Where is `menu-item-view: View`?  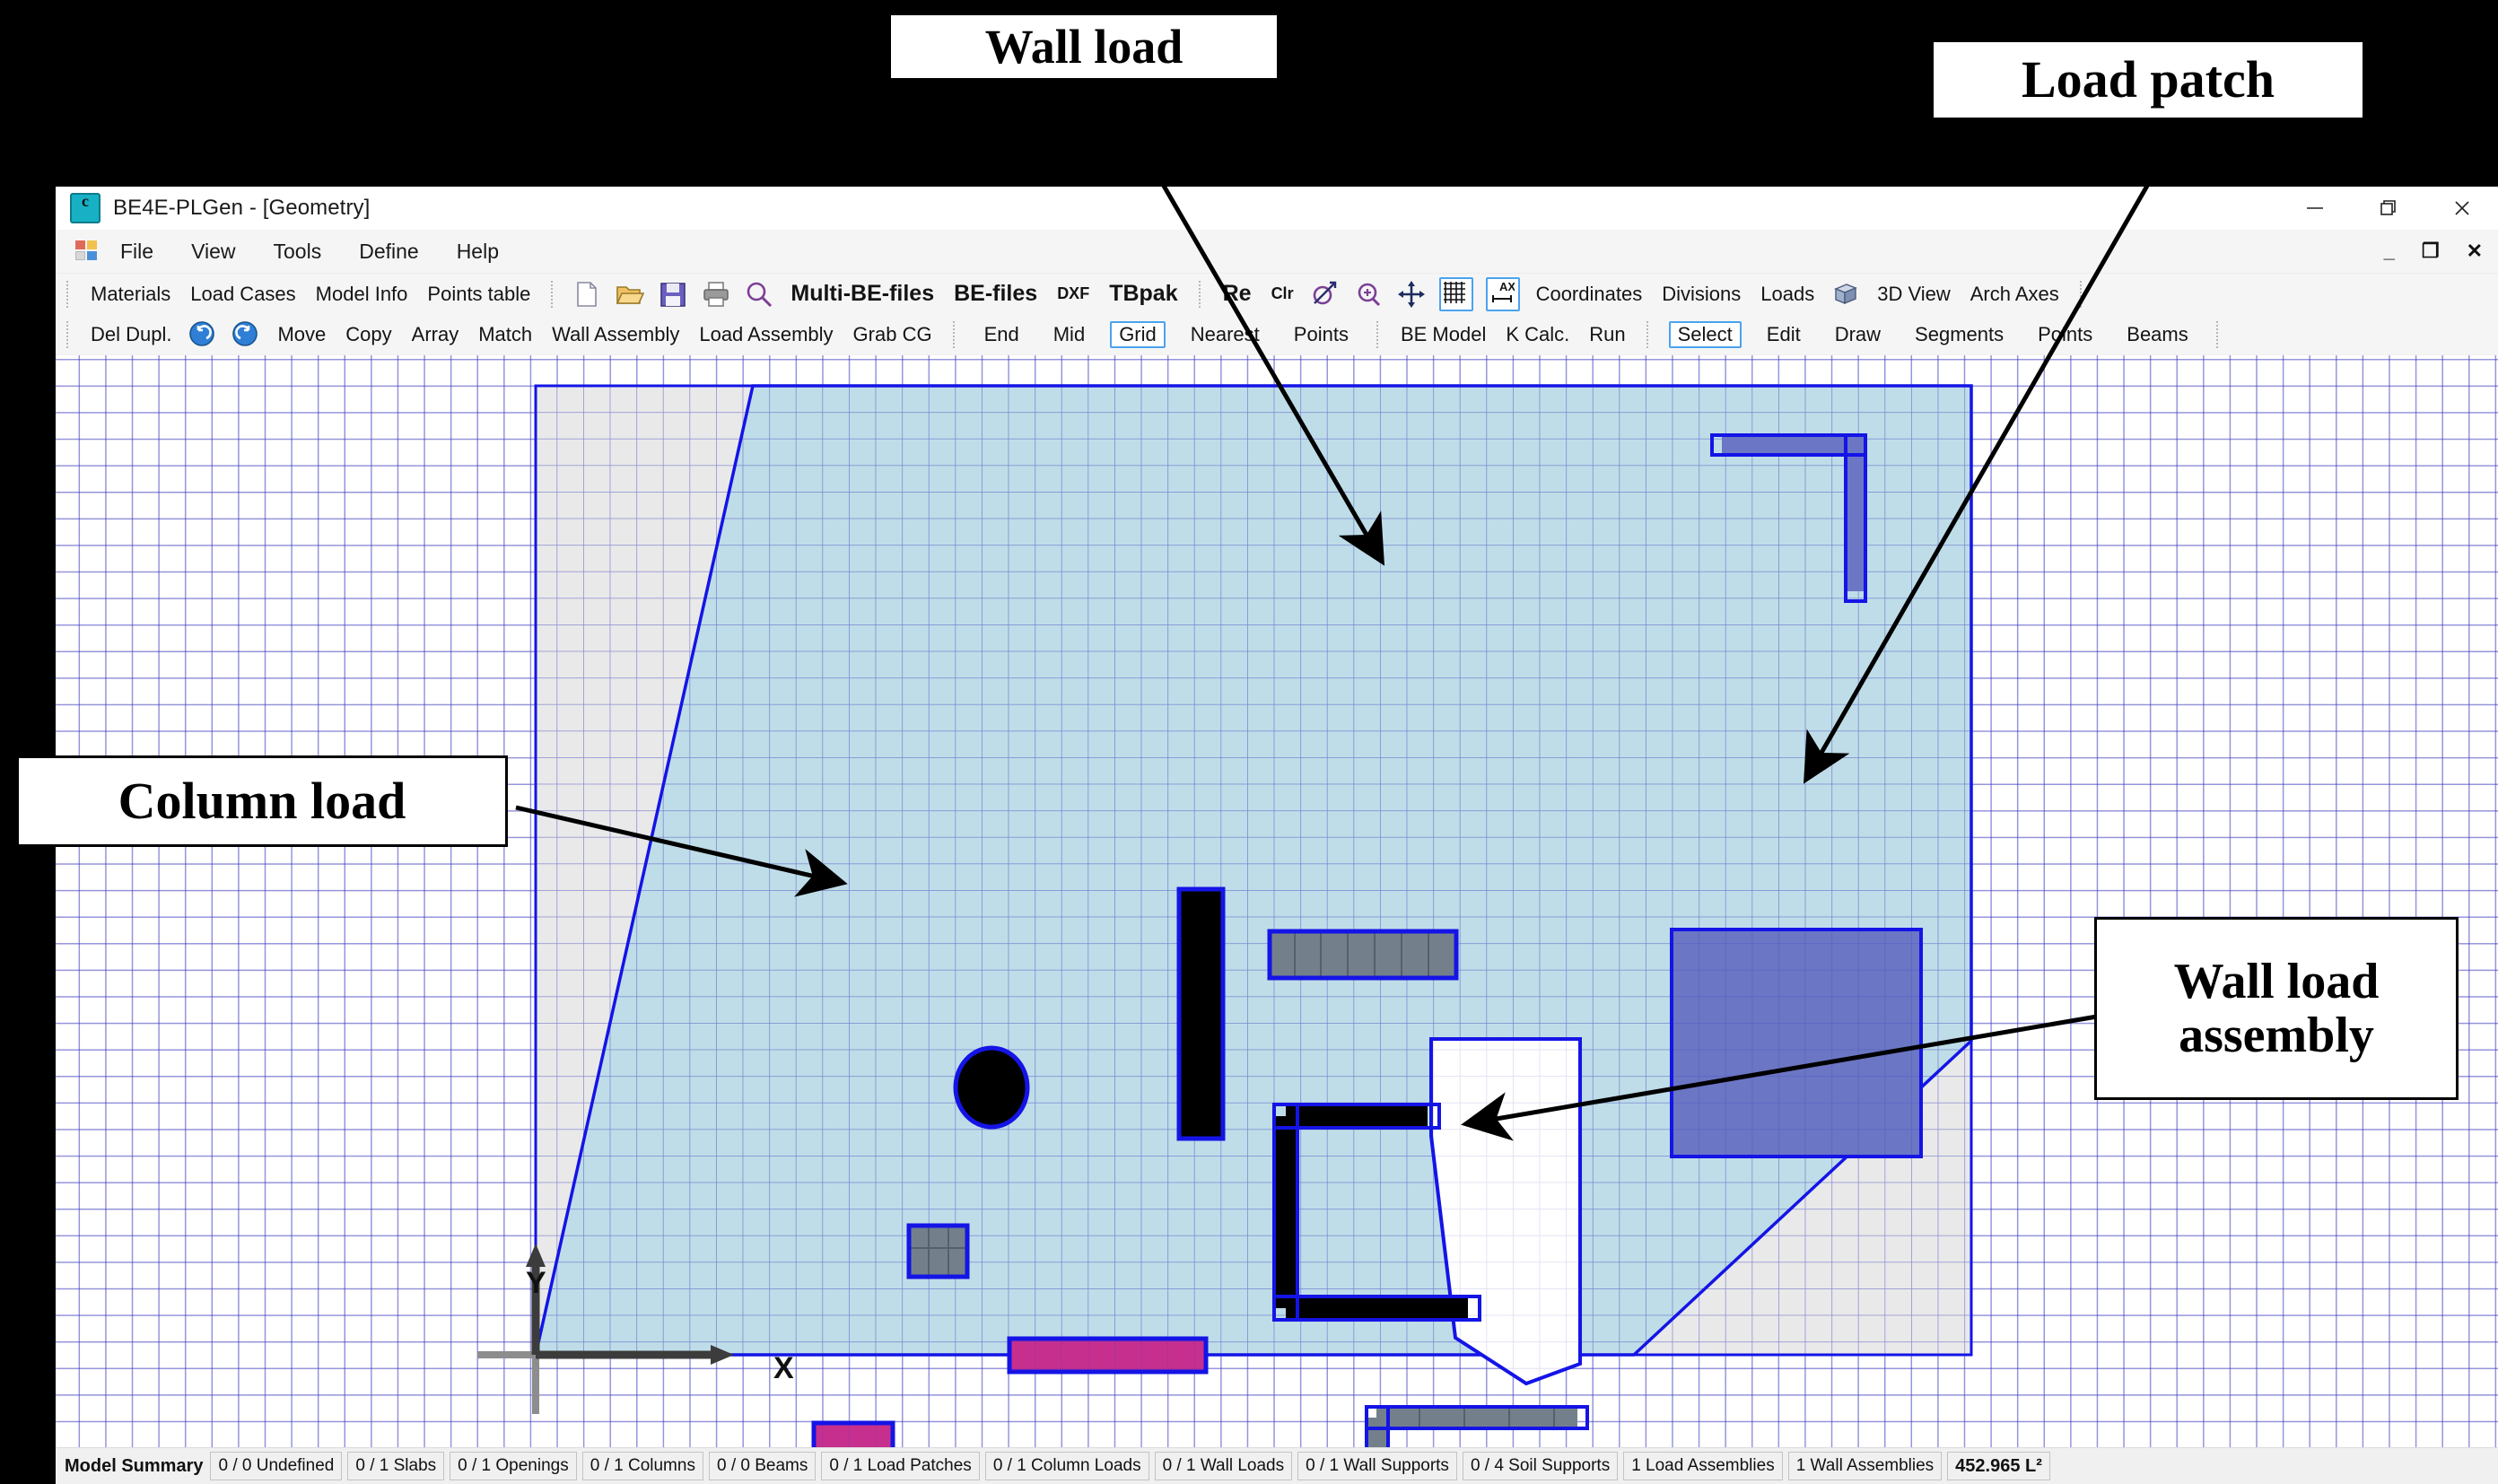
menu-item-view: View is located at coordinates (213, 251).